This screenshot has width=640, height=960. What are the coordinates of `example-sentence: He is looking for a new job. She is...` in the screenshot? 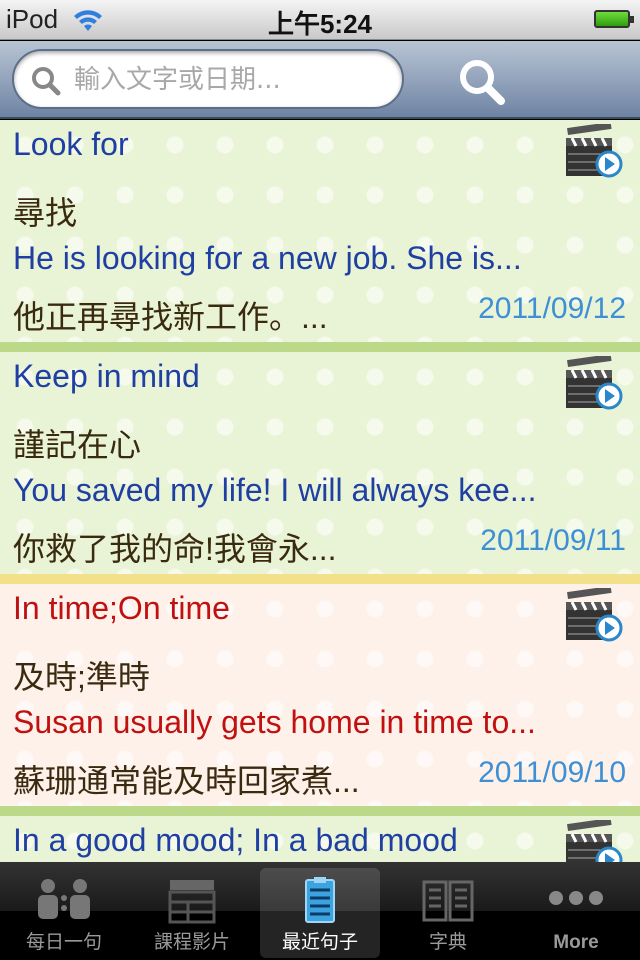 It's located at (267, 258).